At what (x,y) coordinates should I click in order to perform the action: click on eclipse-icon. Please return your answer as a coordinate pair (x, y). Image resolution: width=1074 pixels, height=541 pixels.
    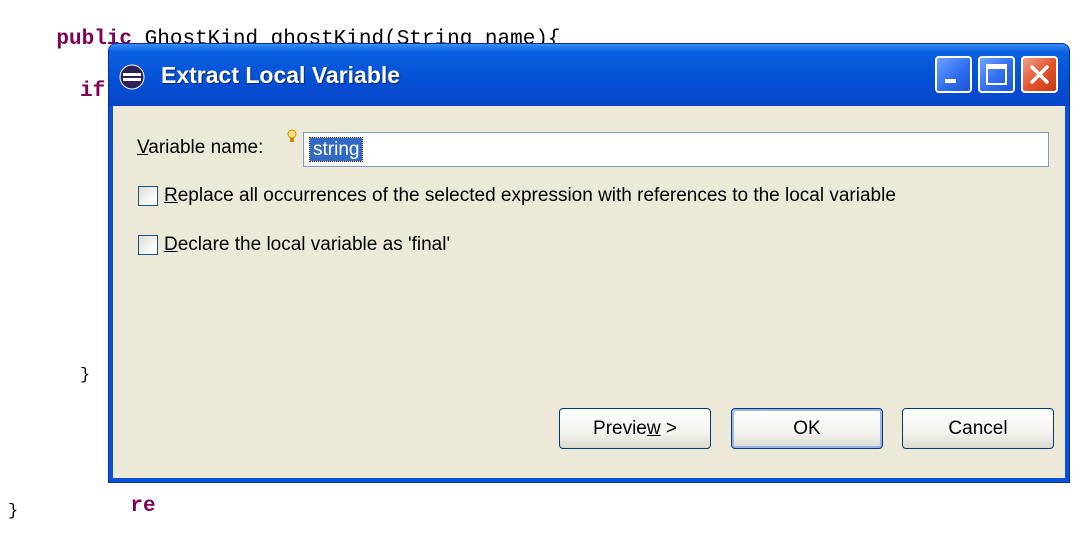
    Looking at the image, I should click on (132, 77).